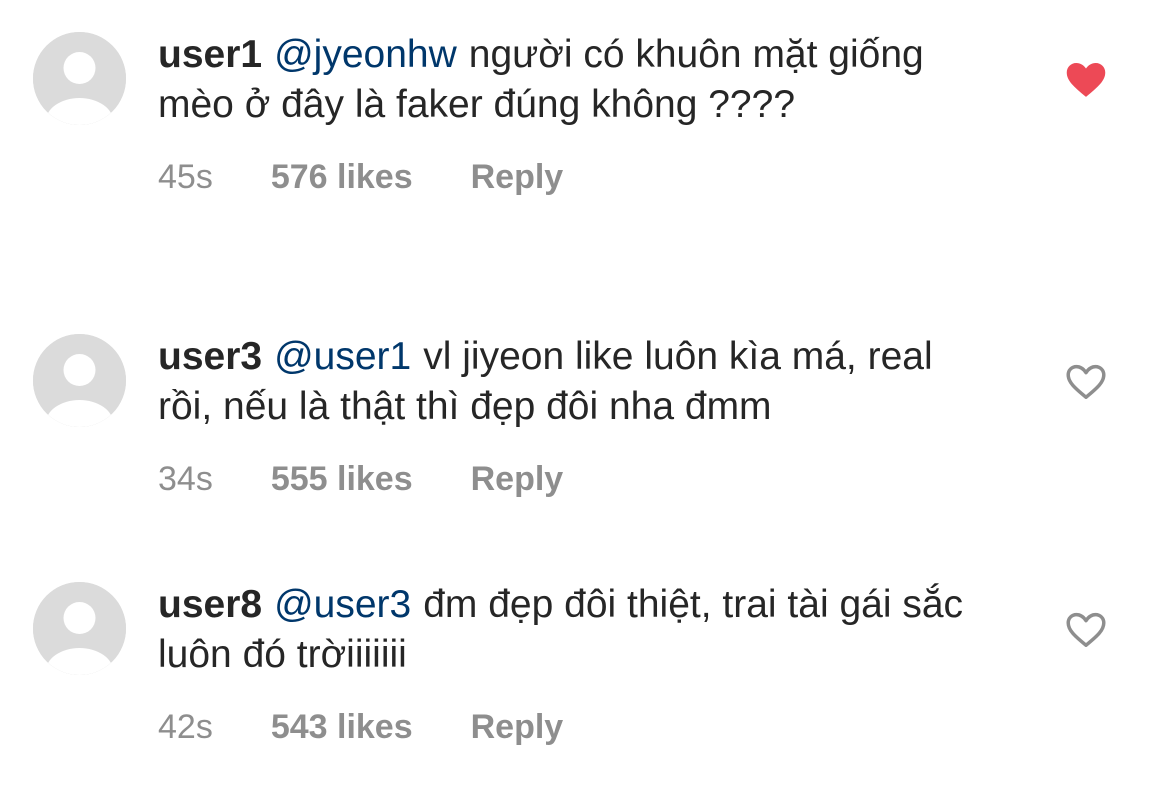  What do you see at coordinates (568, 479) in the screenshot?
I see `comment-meta: 34s 555 likes Reply` at bounding box center [568, 479].